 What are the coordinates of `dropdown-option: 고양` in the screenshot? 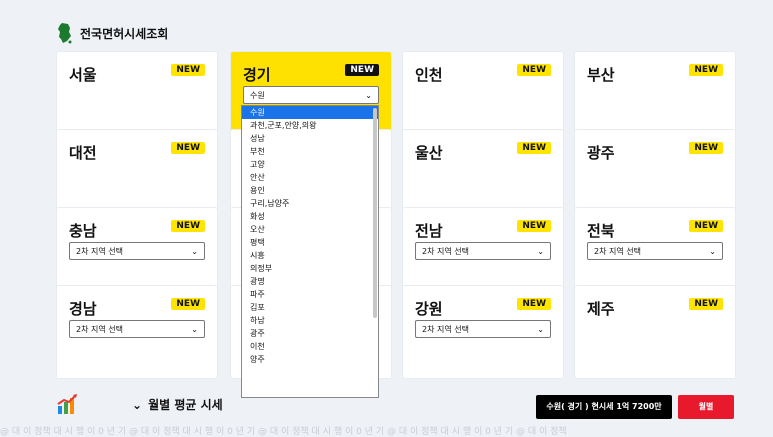 It's located at (310, 164).